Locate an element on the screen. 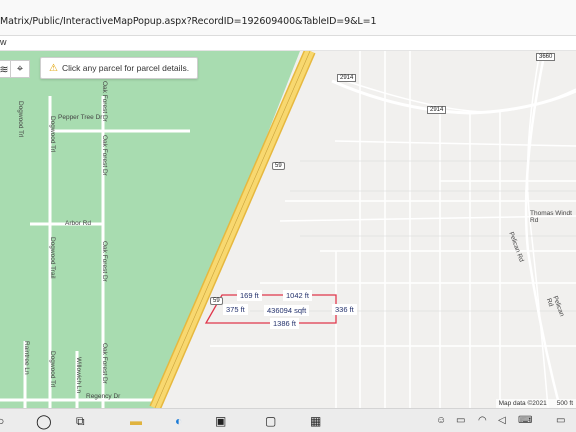  street-label-raintree: Raintree Ln is located at coordinates (26, 358).